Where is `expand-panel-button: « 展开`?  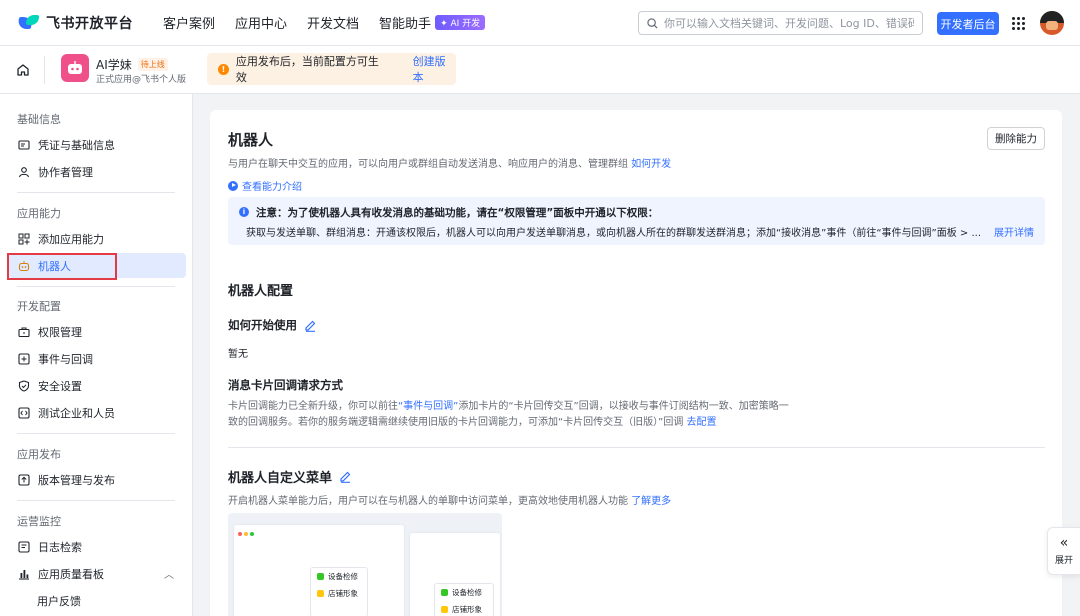
expand-panel-button: « 展开 is located at coordinates (1063, 551).